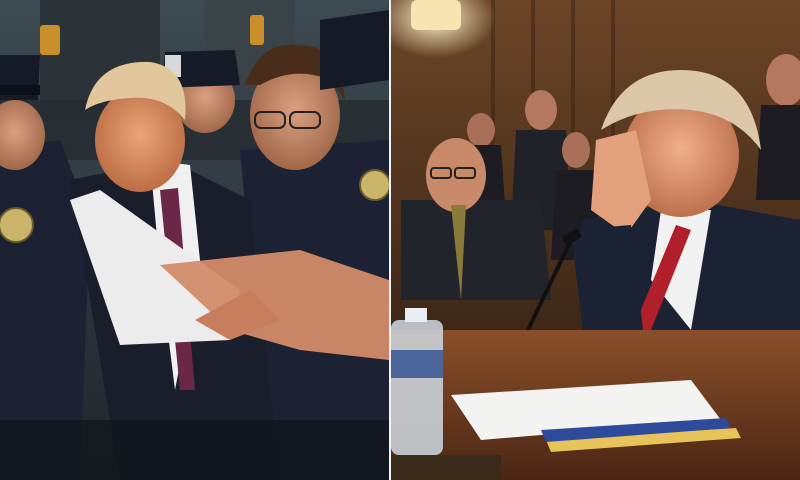 The width and height of the screenshot is (800, 480). I want to click on foreground-shadow, so click(194, 450).